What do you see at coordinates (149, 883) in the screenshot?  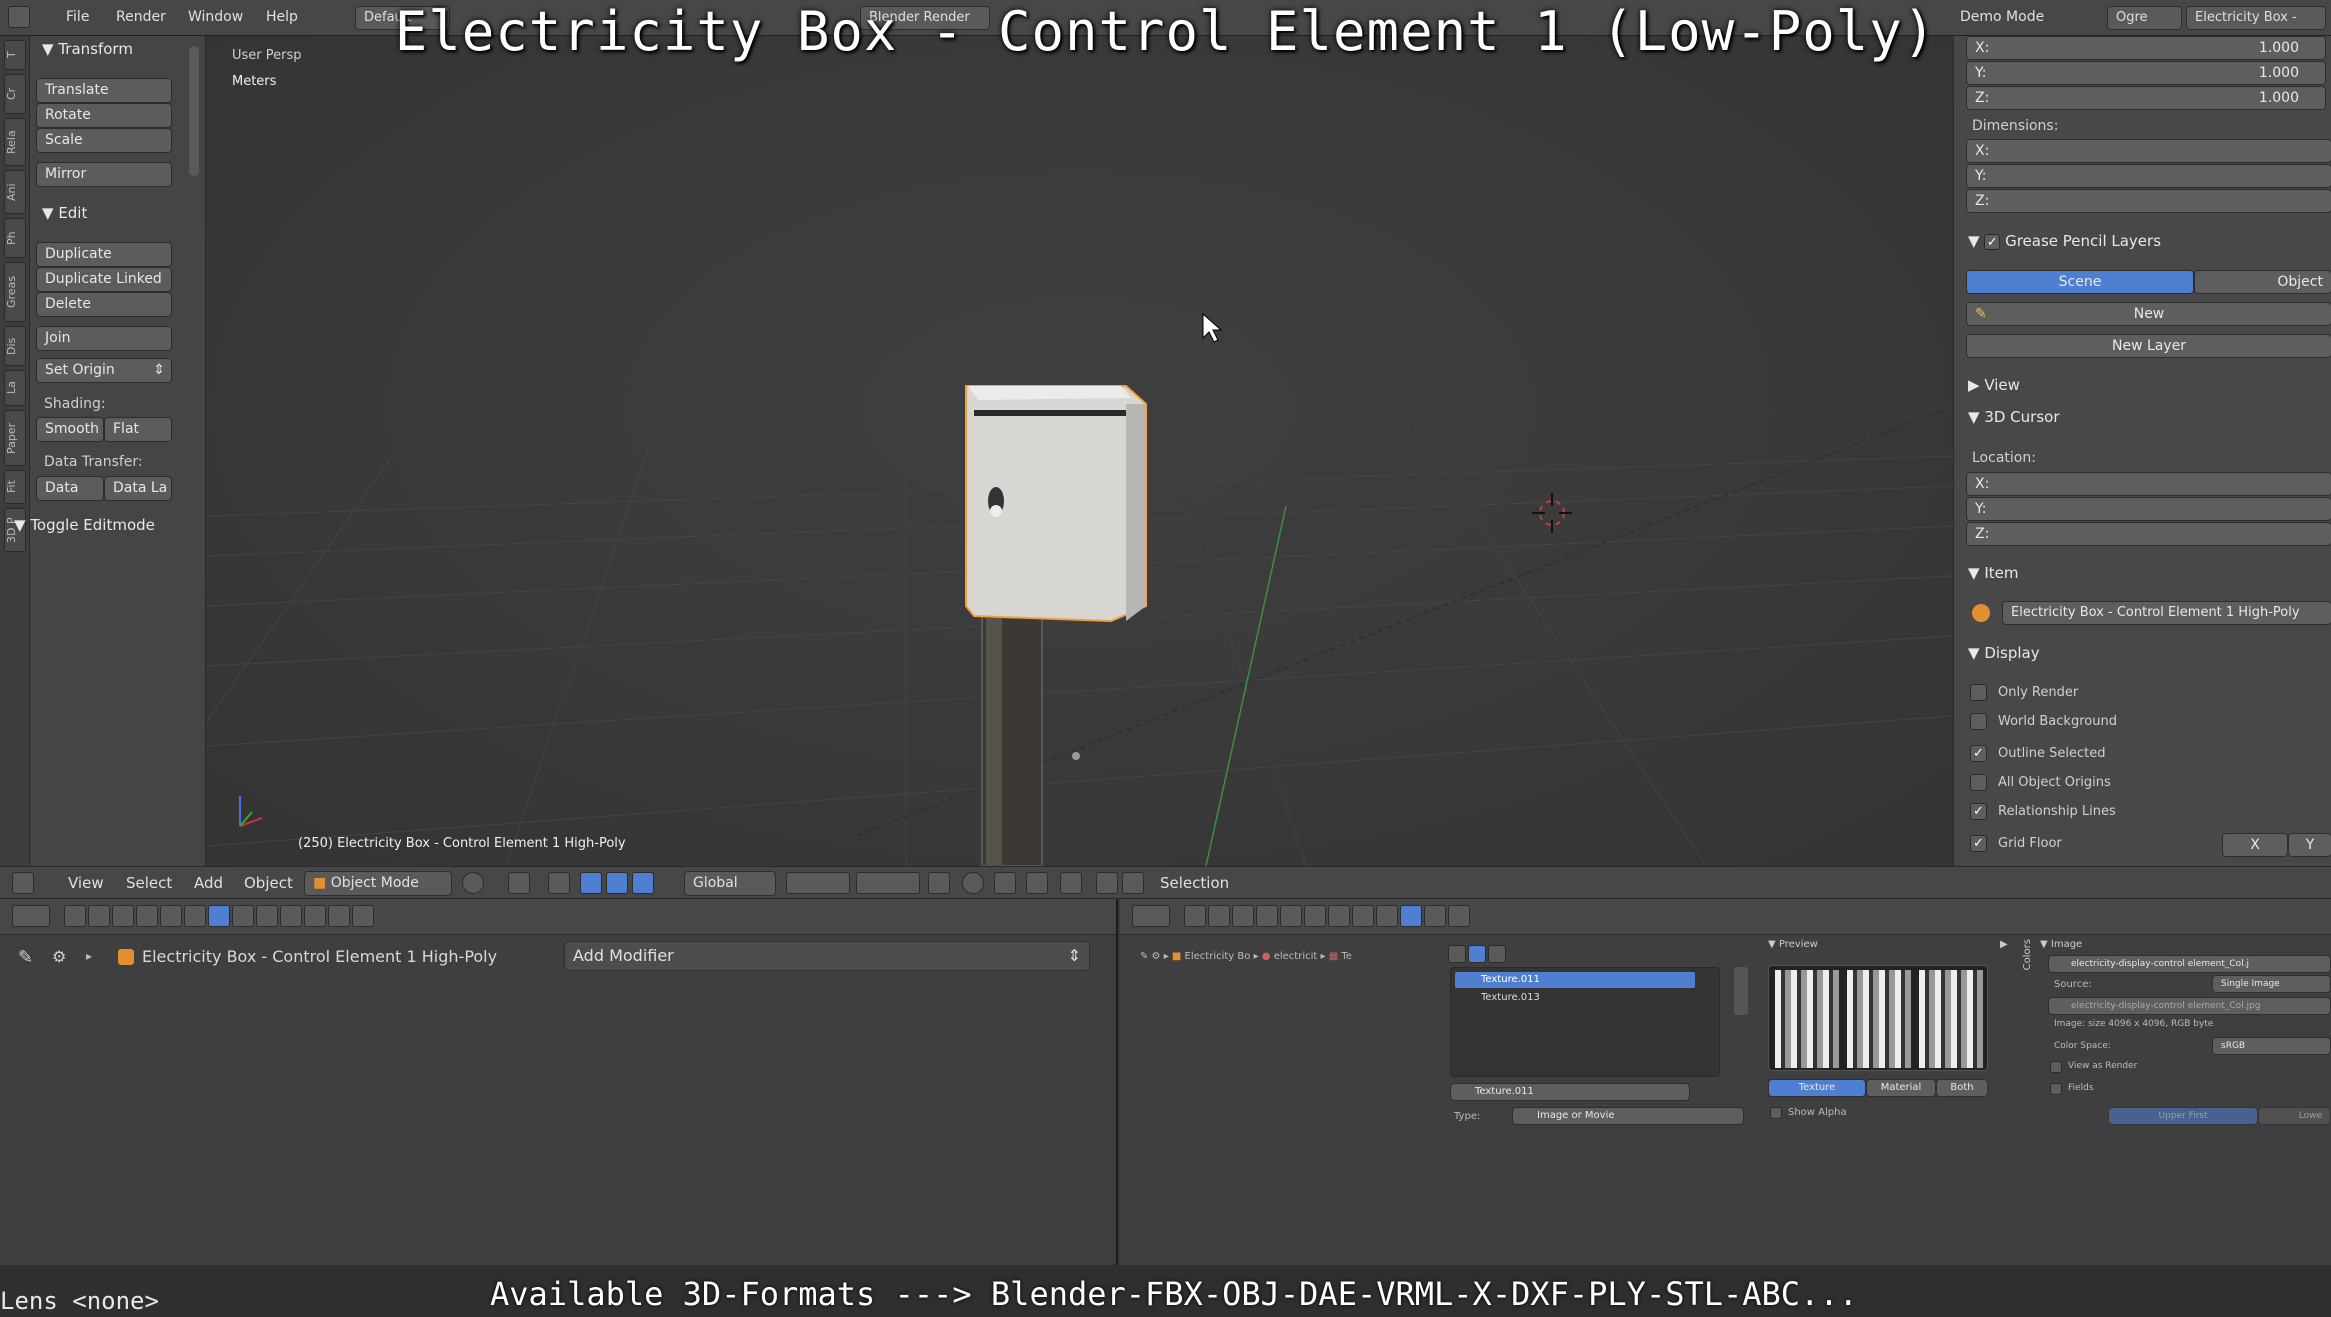 I see `select-menu: Select` at bounding box center [149, 883].